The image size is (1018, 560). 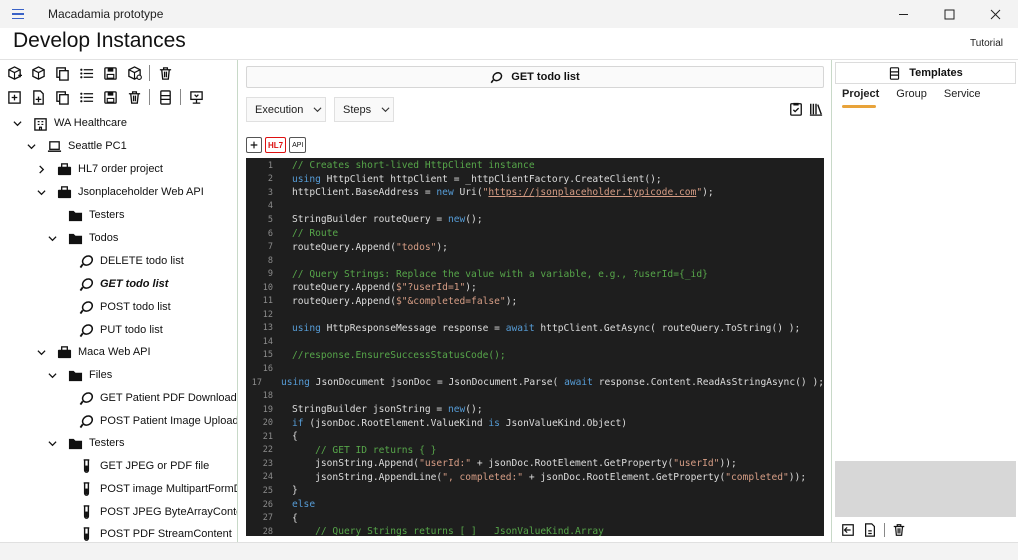 I want to click on minimize-button, so click(x=903, y=14).